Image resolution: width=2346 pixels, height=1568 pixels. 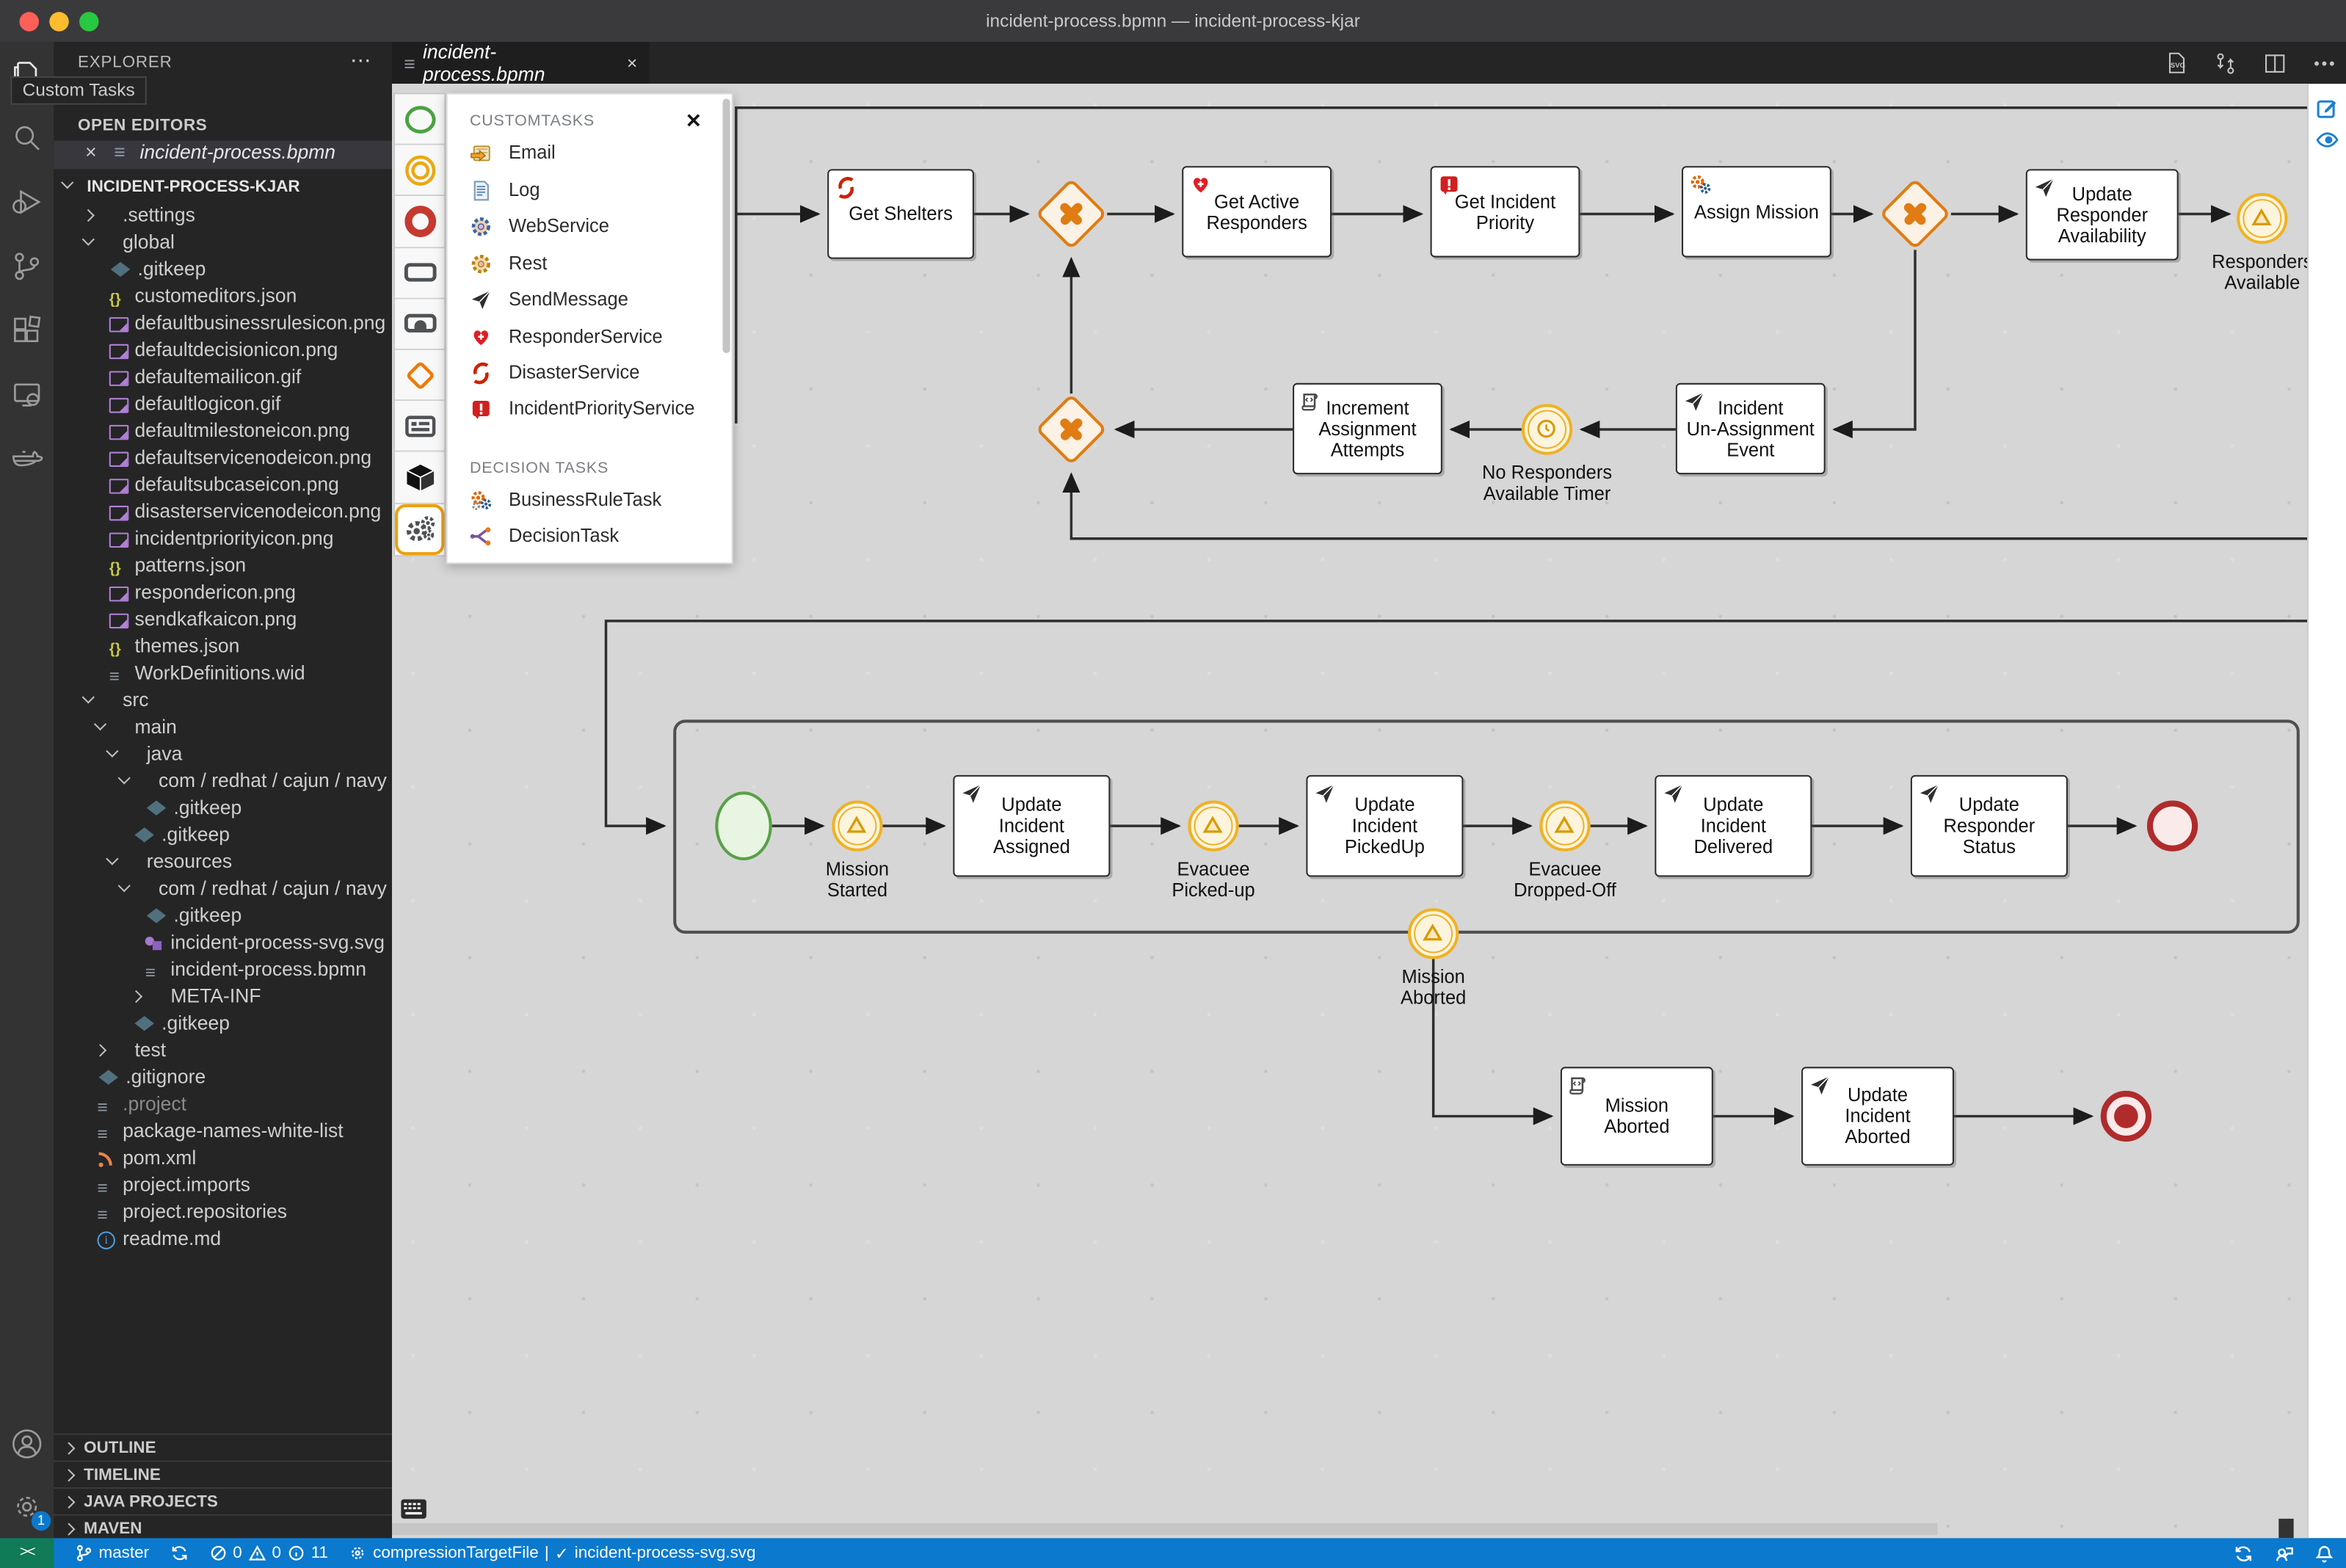 I want to click on bpmn-task-update-responder-status: Update Responder Status, so click(x=1989, y=825).